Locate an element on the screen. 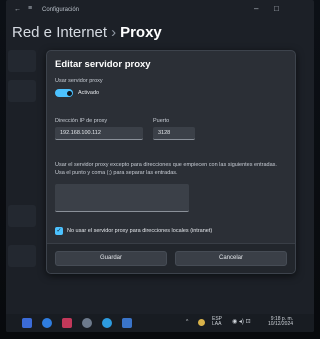 Image resolution: width=320 pixels, height=339 pixels. proxy-ip-label: Dirección IP de proxy is located at coordinates (81, 121).